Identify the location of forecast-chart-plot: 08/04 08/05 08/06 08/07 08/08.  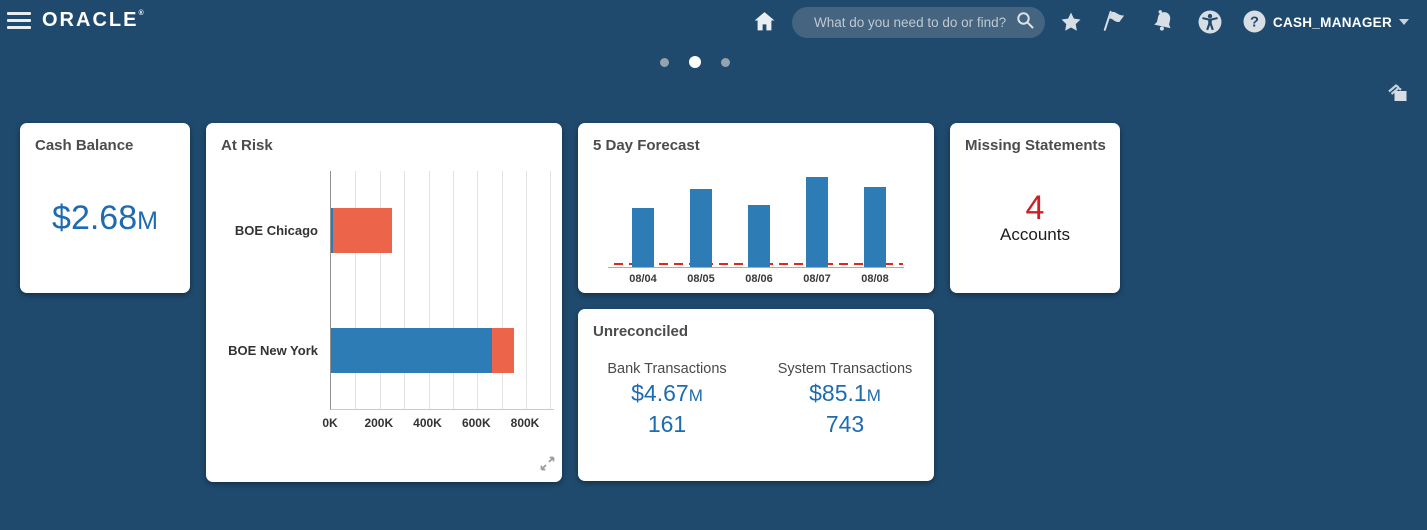
(756, 208).